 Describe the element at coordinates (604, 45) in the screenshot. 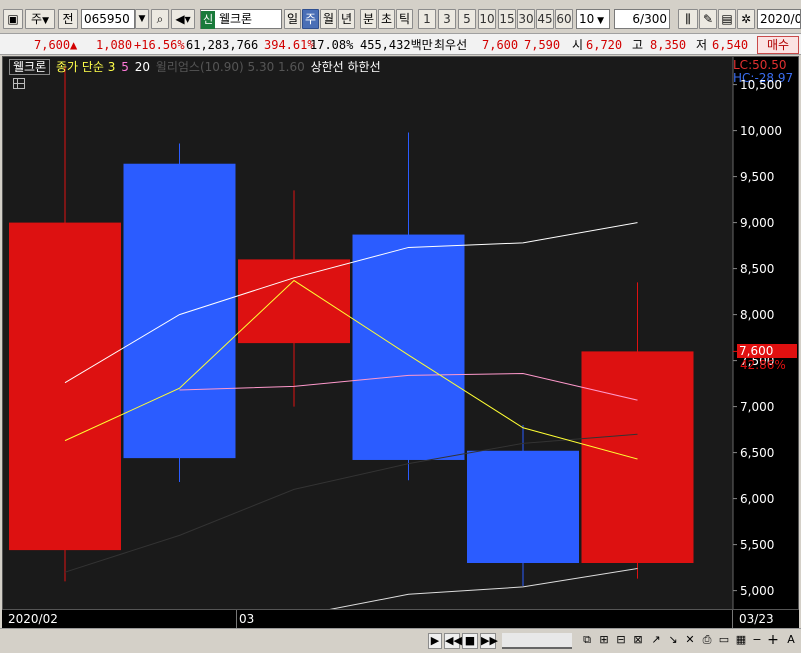

I see `open-price: 6,720` at that location.